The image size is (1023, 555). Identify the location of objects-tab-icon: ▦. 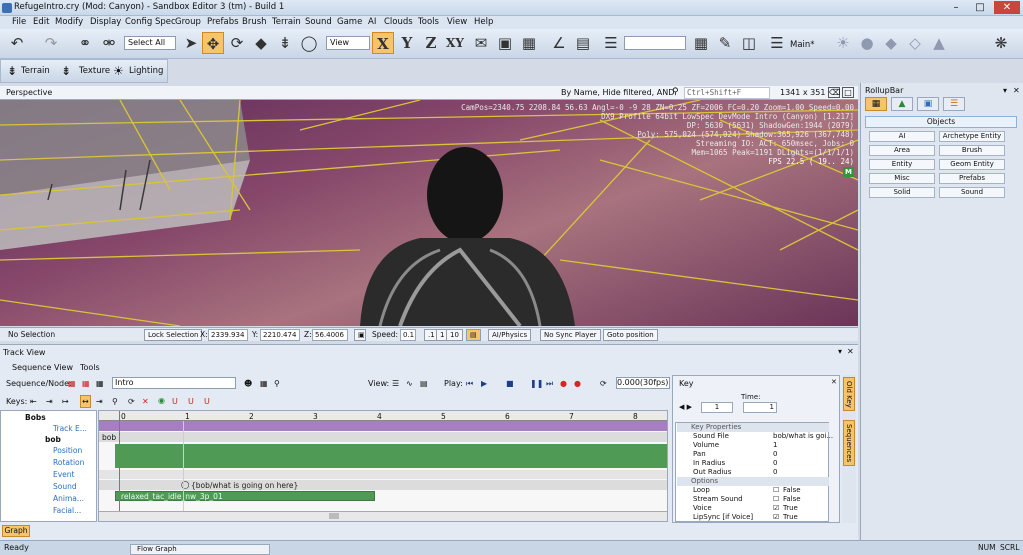
(876, 104).